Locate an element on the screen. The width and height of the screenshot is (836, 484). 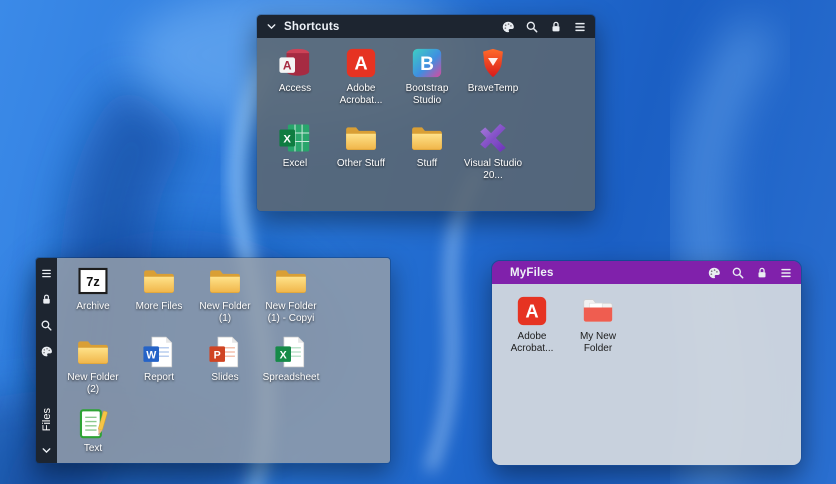
shortcut-bravetemp: BraveTemp is located at coordinates (493, 76).